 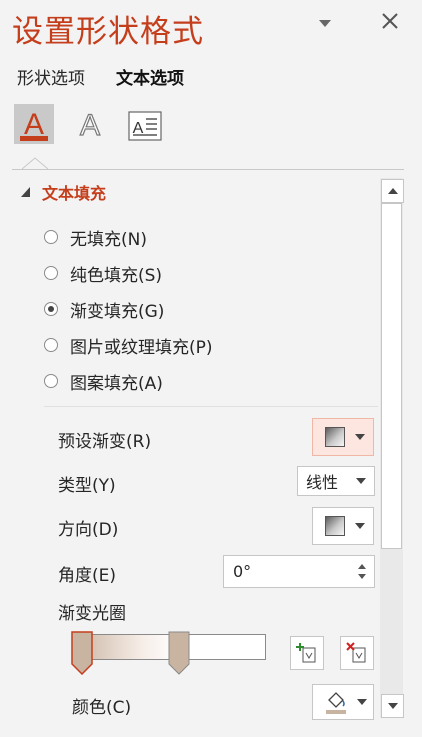 What do you see at coordinates (362, 566) in the screenshot?
I see `spin-up-icon` at bounding box center [362, 566].